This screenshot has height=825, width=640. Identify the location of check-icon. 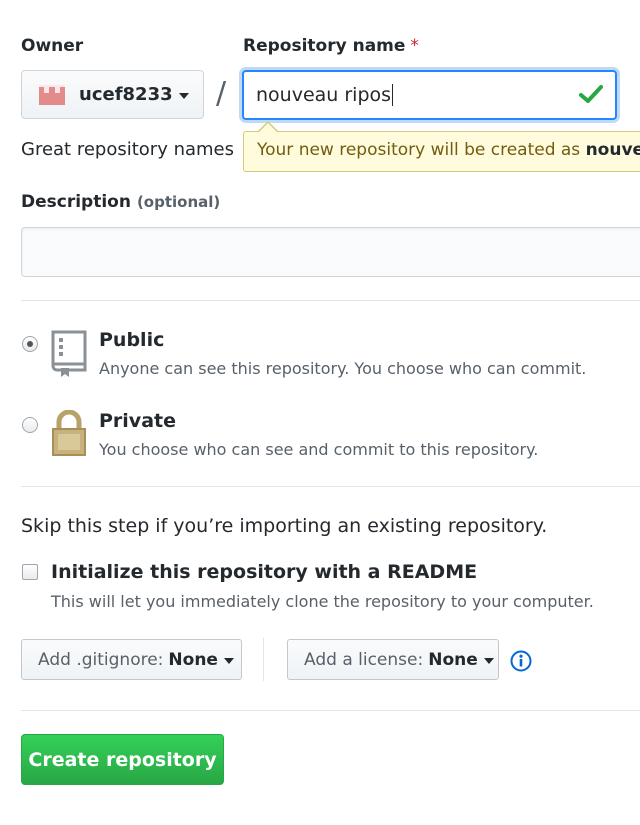
(591, 94).